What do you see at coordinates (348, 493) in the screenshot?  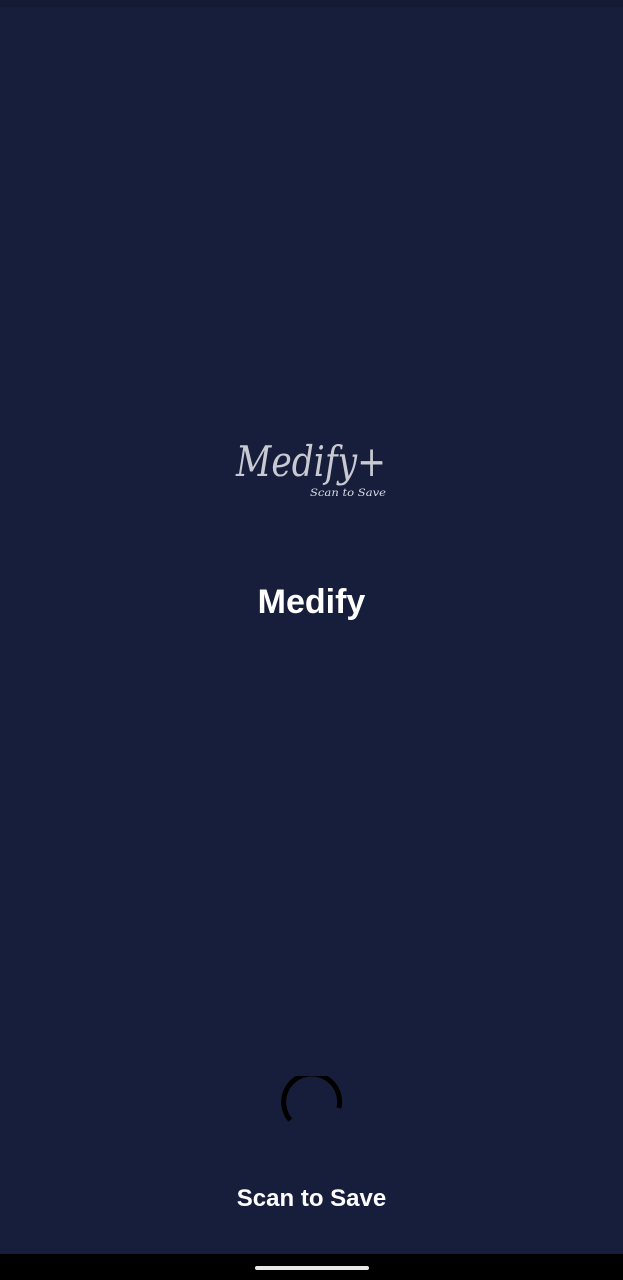 I see `logo-tagline: Scan to Save` at bounding box center [348, 493].